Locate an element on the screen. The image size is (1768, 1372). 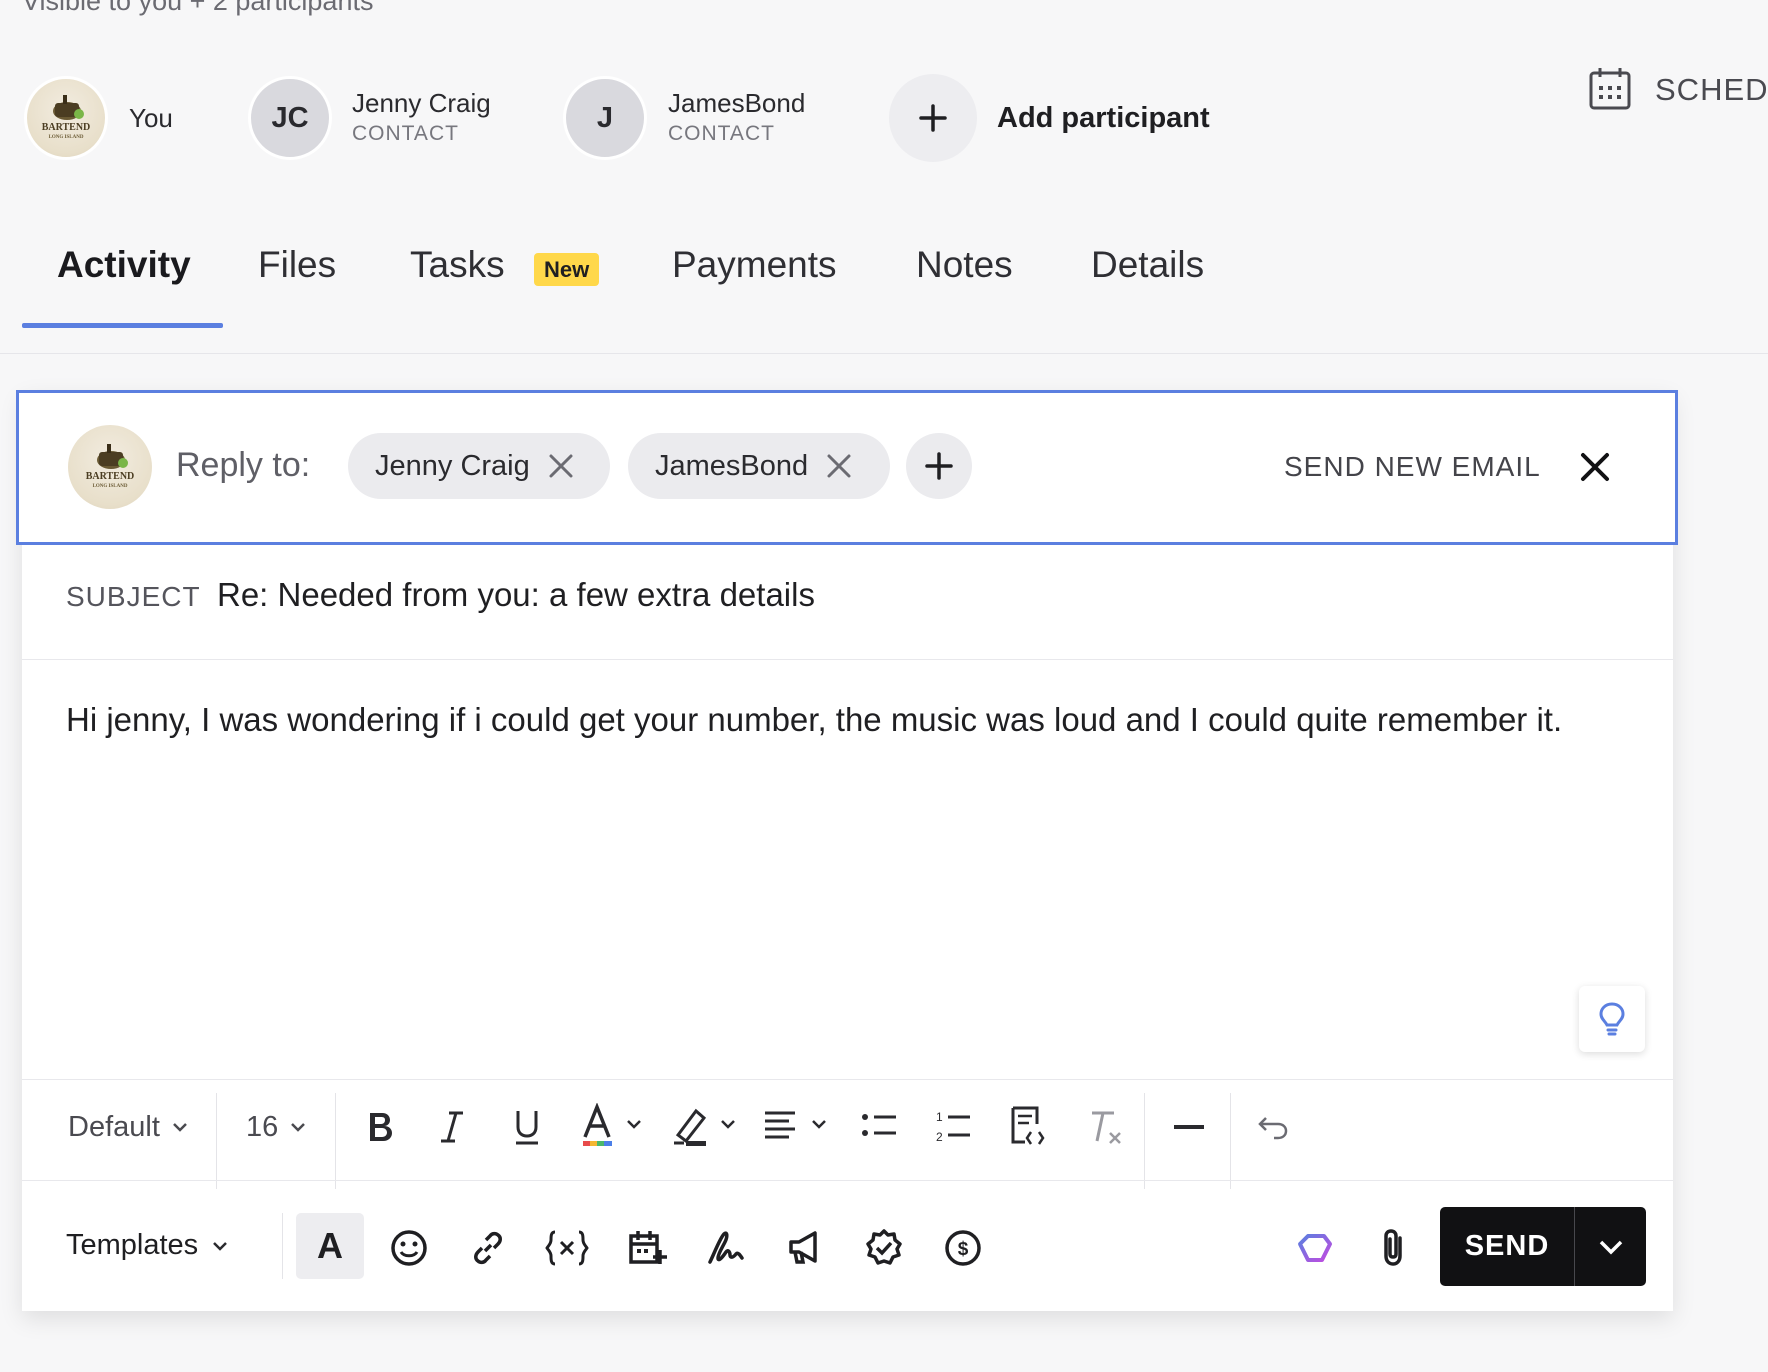
send-new-email-button: SEND NEW EMAIL is located at coordinates (1412, 467).